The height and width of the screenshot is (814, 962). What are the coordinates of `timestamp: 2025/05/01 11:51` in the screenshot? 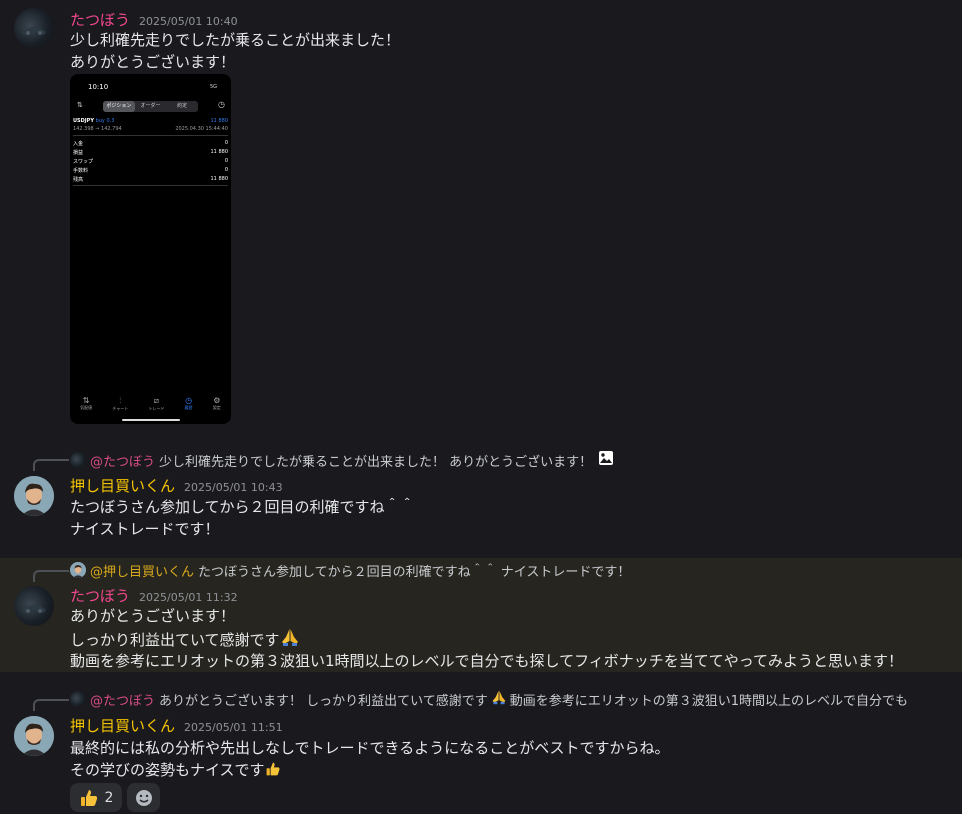 It's located at (233, 727).